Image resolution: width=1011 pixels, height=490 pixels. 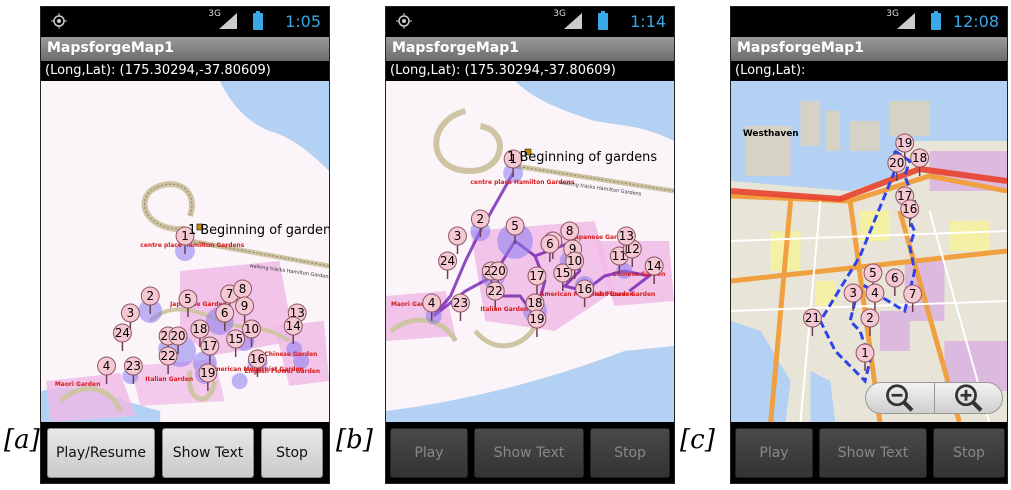 I want to click on route-marker-pin: 23, so click(x=460, y=307).